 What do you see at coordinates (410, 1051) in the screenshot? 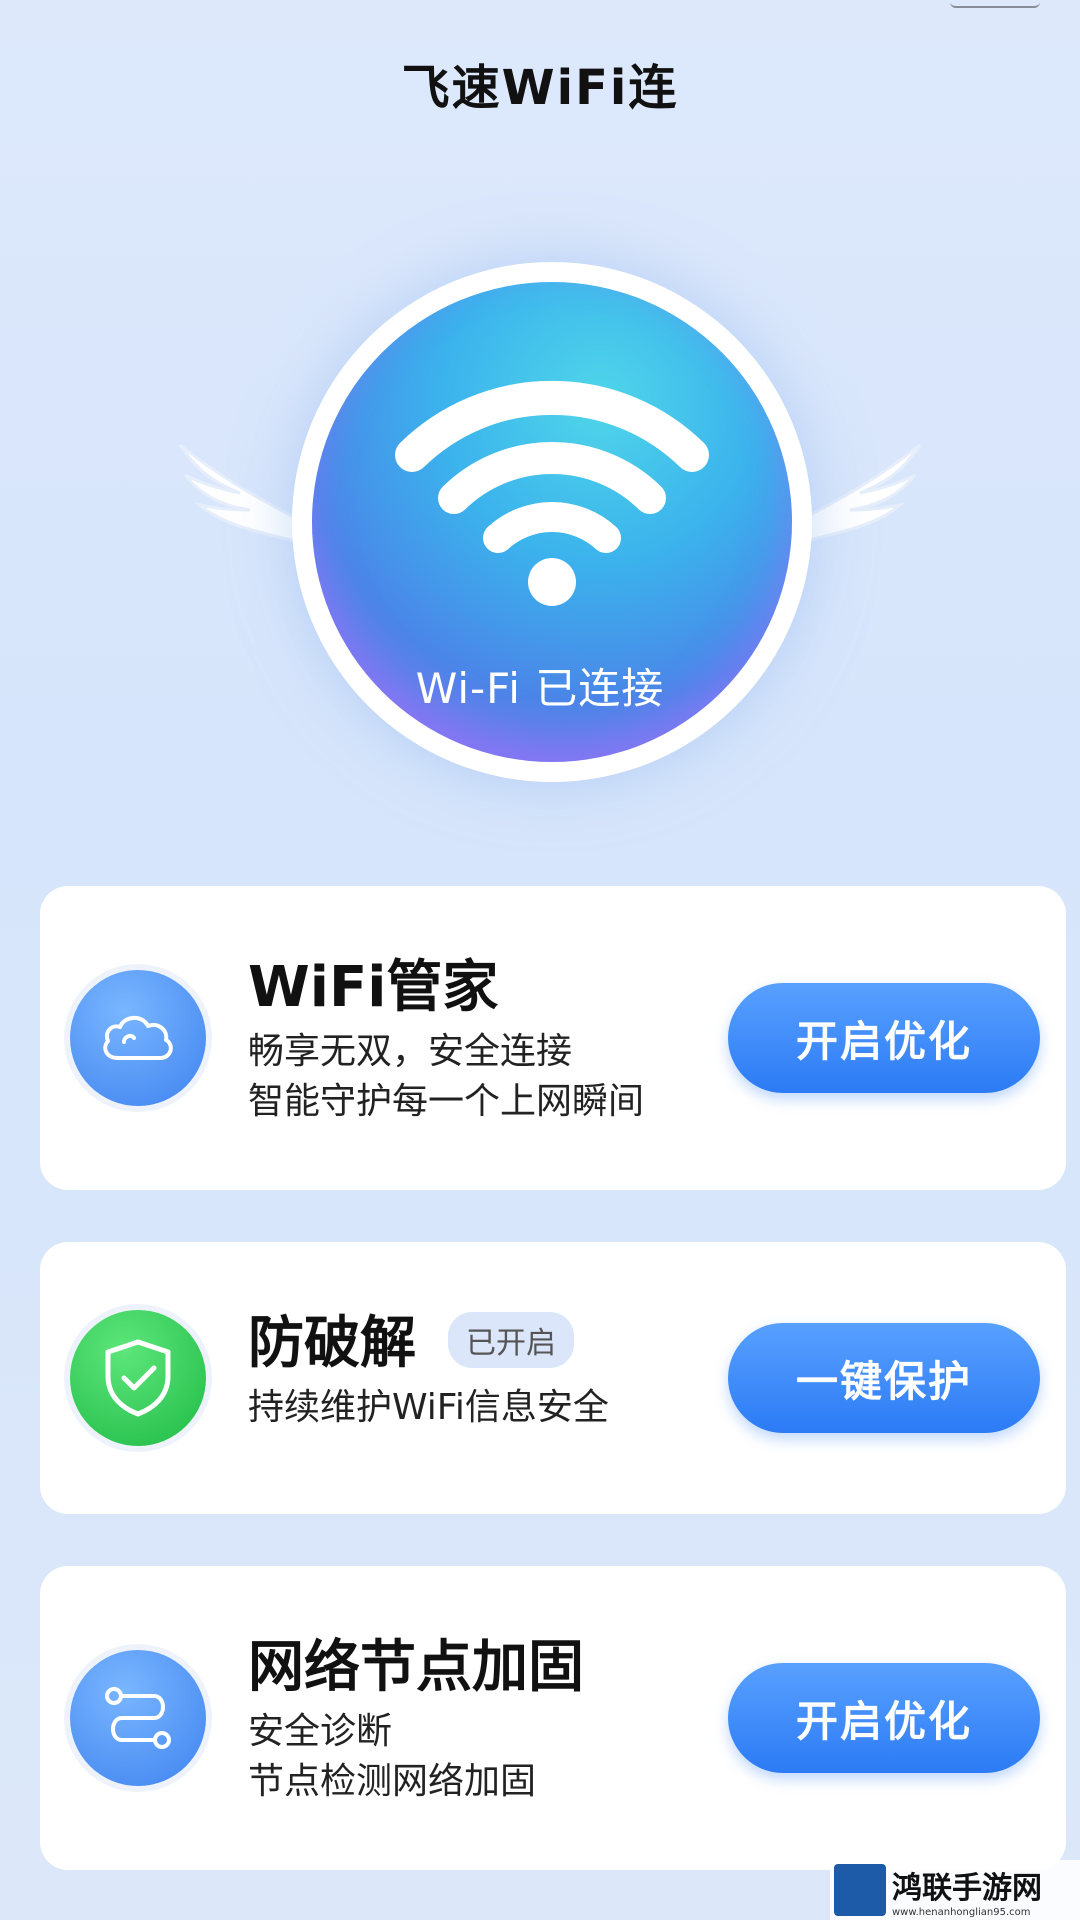
I see `card-description-line: 畅享无双，安全连接` at bounding box center [410, 1051].